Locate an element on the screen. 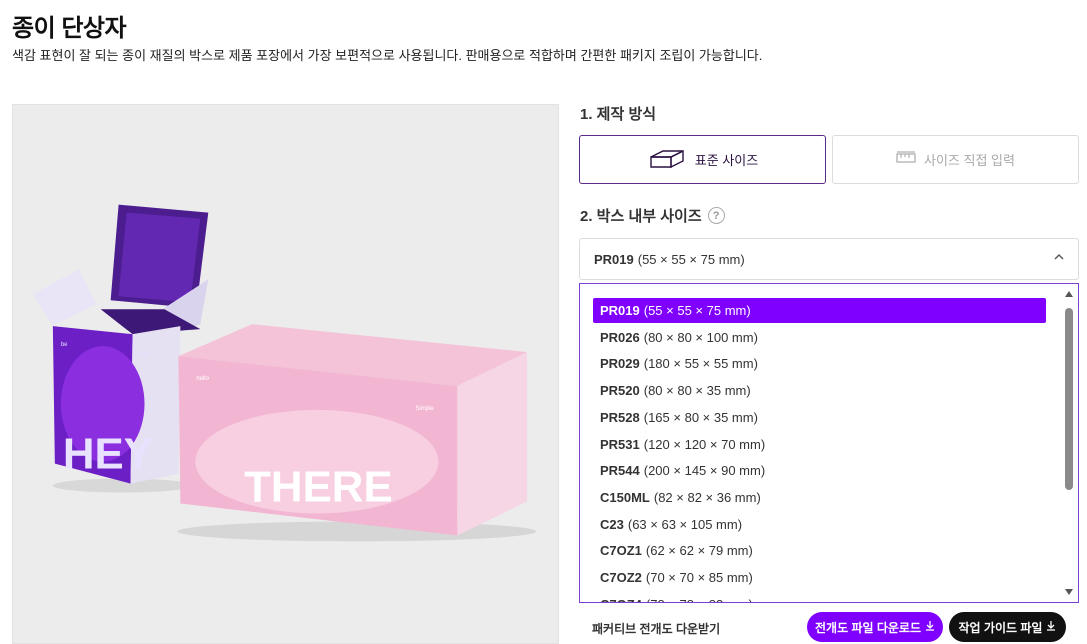  size-option-dims: (82 × 82 × 36 mm) is located at coordinates (707, 497).